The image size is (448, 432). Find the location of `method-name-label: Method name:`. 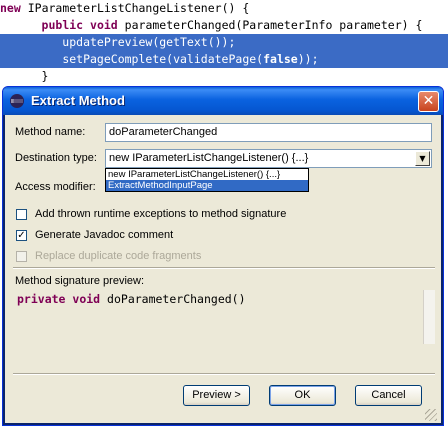

method-name-label: Method name: is located at coordinates (50, 132).